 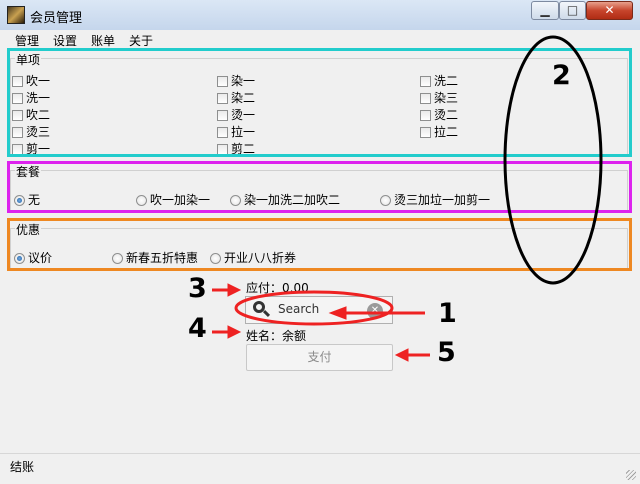 What do you see at coordinates (65, 40) in the screenshot?
I see `menu-settings: 设置` at bounding box center [65, 40].